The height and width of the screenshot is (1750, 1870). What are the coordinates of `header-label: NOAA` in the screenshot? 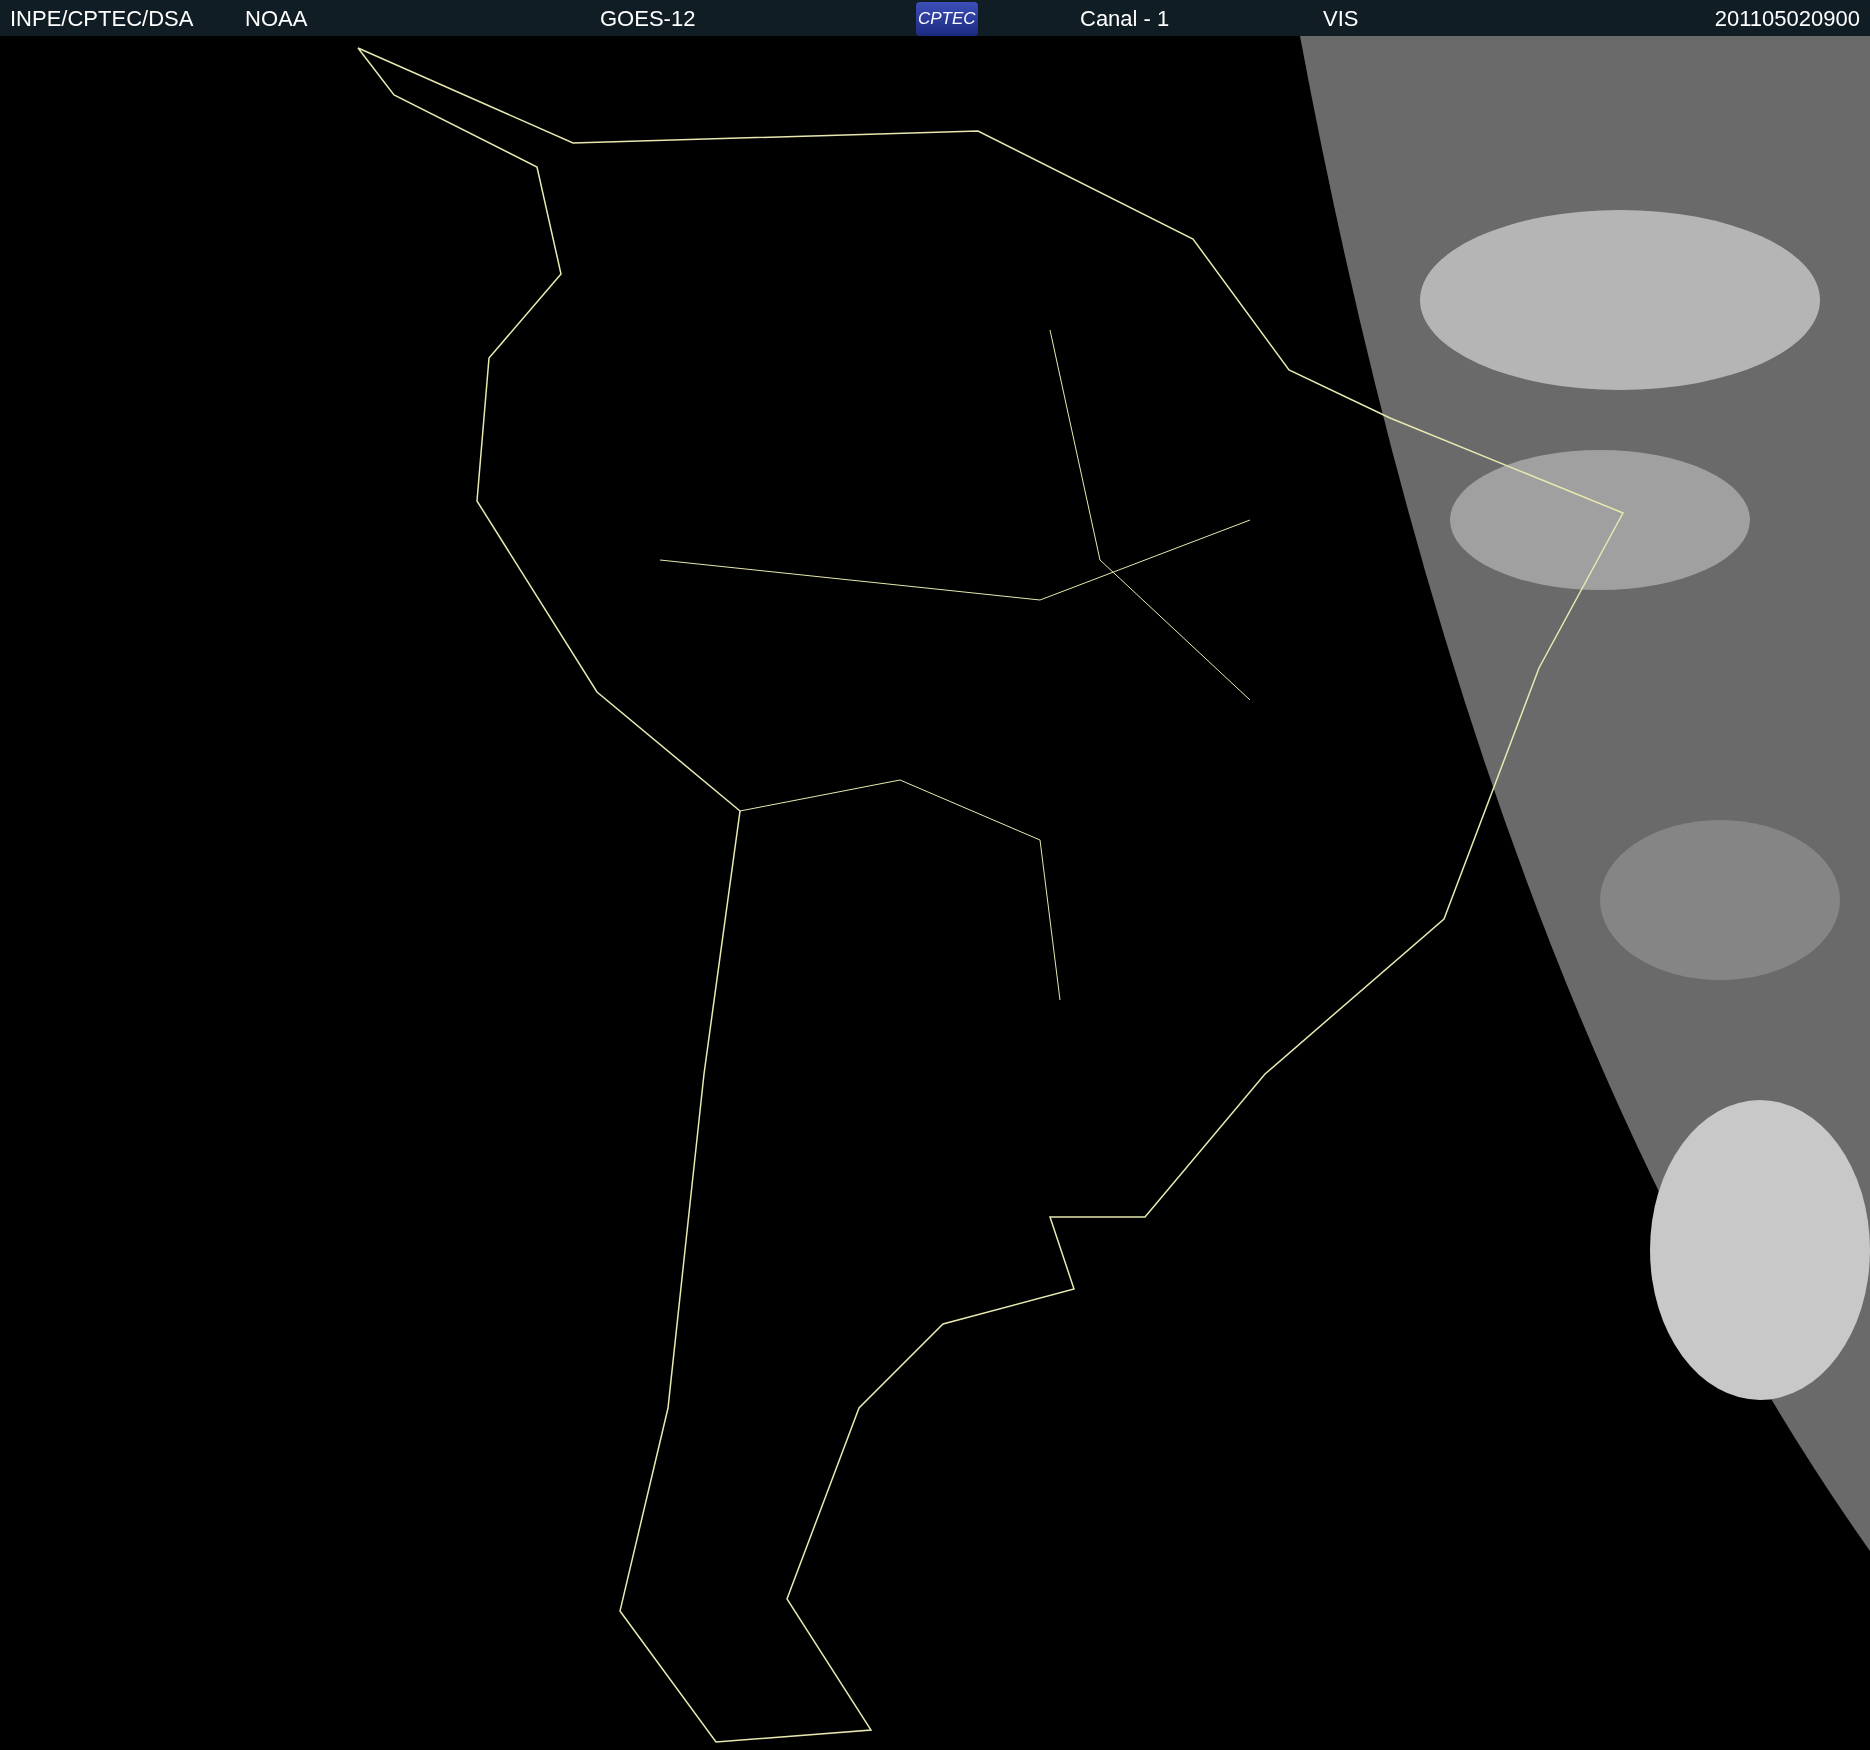 It's located at (276, 18).